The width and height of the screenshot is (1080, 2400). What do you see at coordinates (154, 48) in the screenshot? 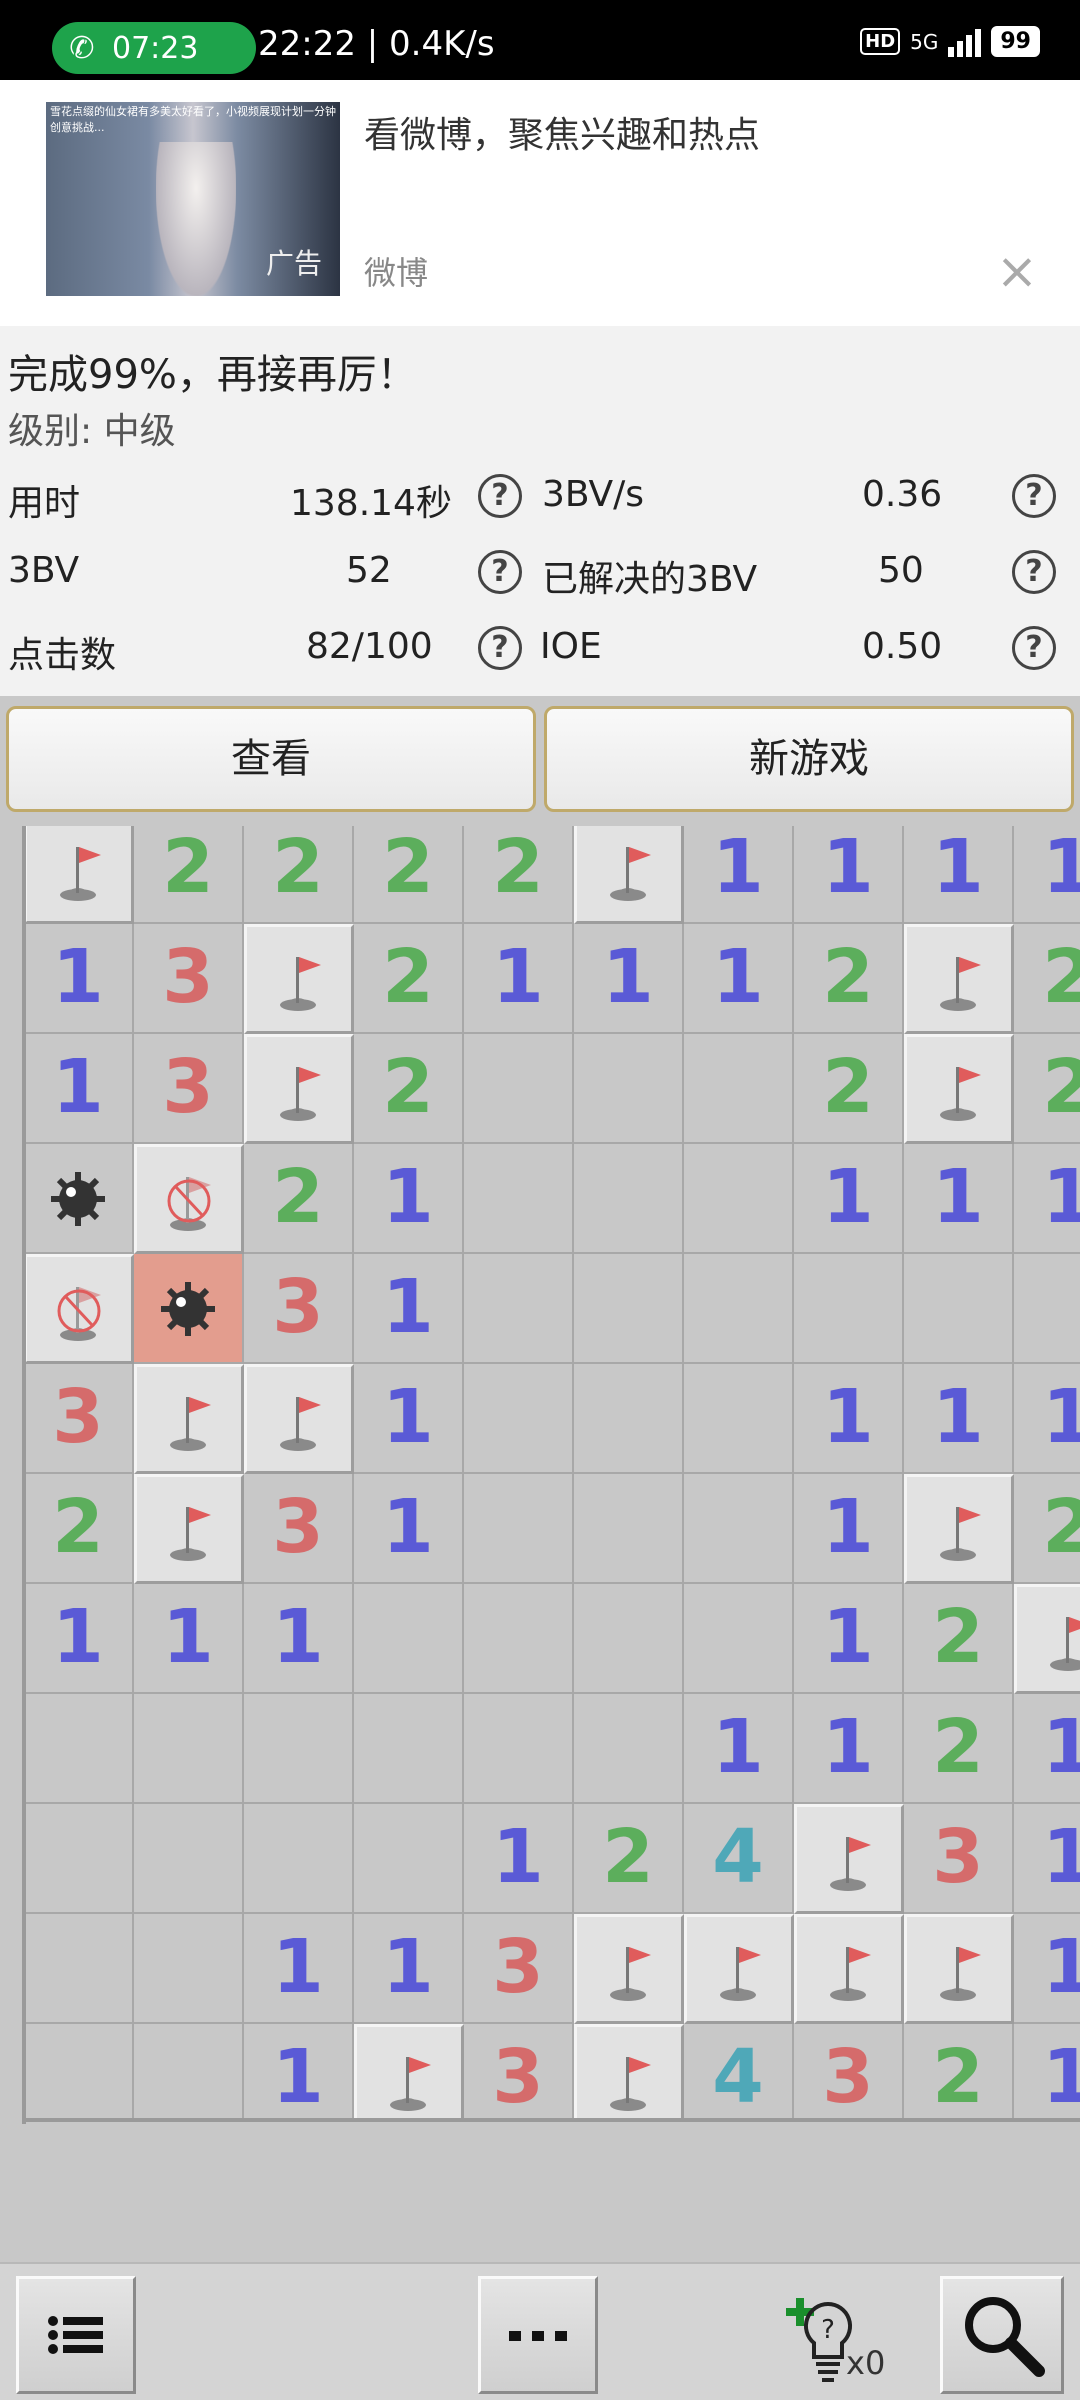
I see `ongoing-call-pill: ✆ 07:23` at bounding box center [154, 48].